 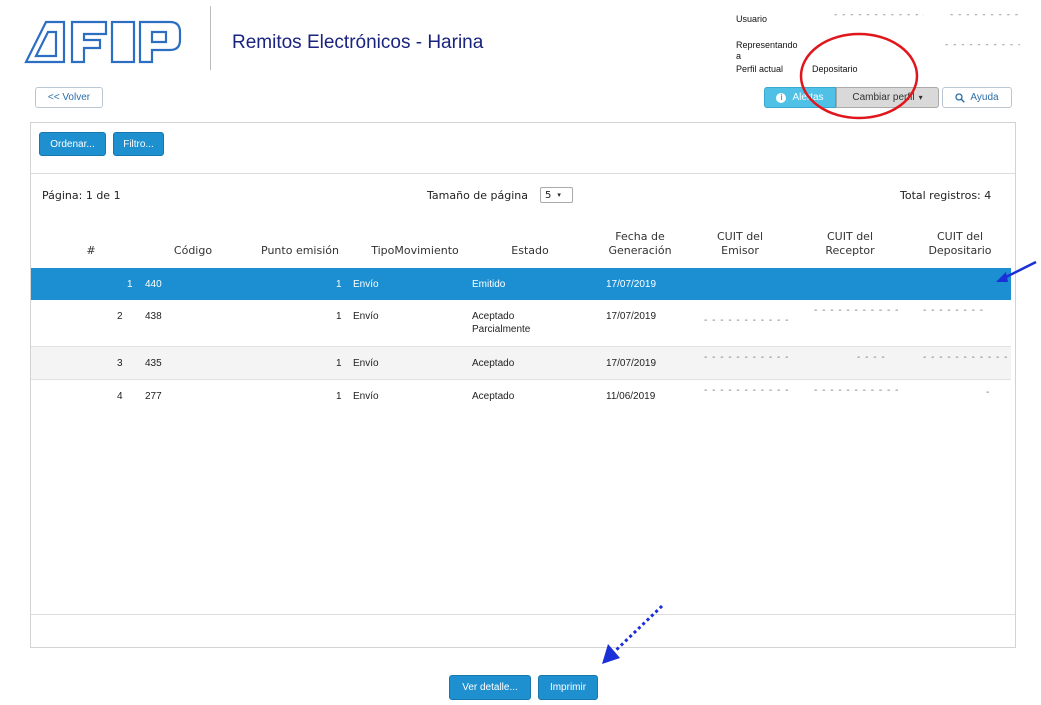 I want to click on usuario-value: - - - - - - - - - - - - -, so click(x=879, y=15).